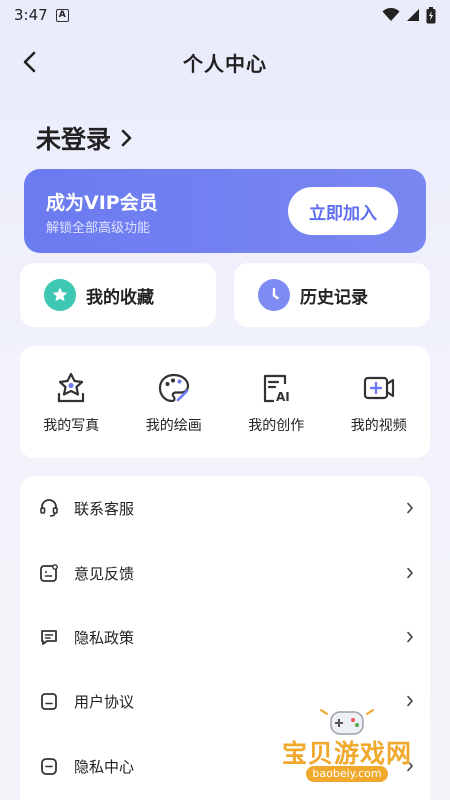  Describe the element at coordinates (49, 637) in the screenshot. I see `privacy-policy-icon` at that location.